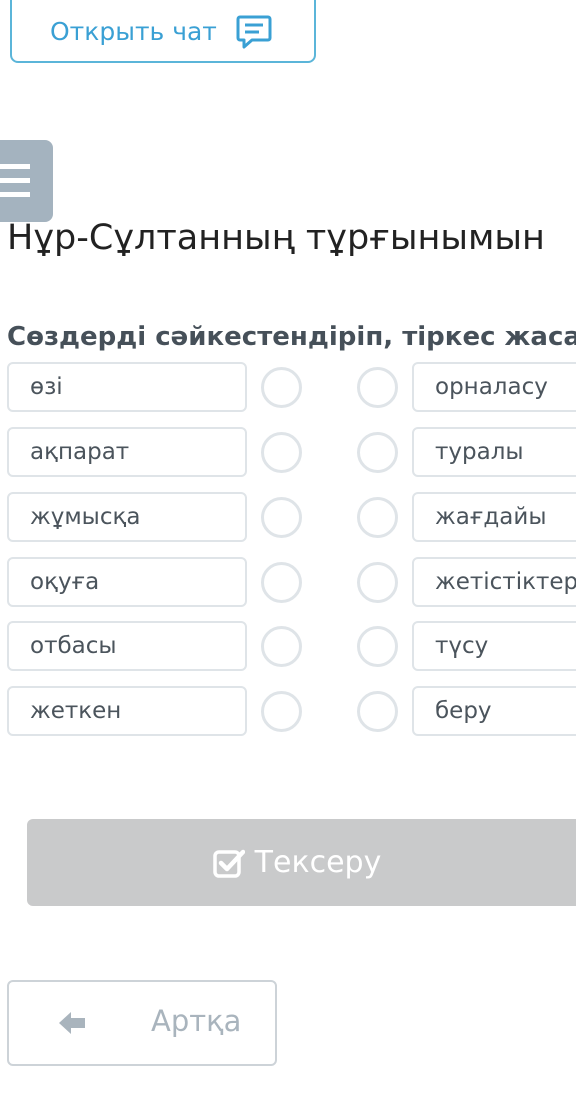  Describe the element at coordinates (254, 32) in the screenshot. I see `chat-bubble-icon` at that location.